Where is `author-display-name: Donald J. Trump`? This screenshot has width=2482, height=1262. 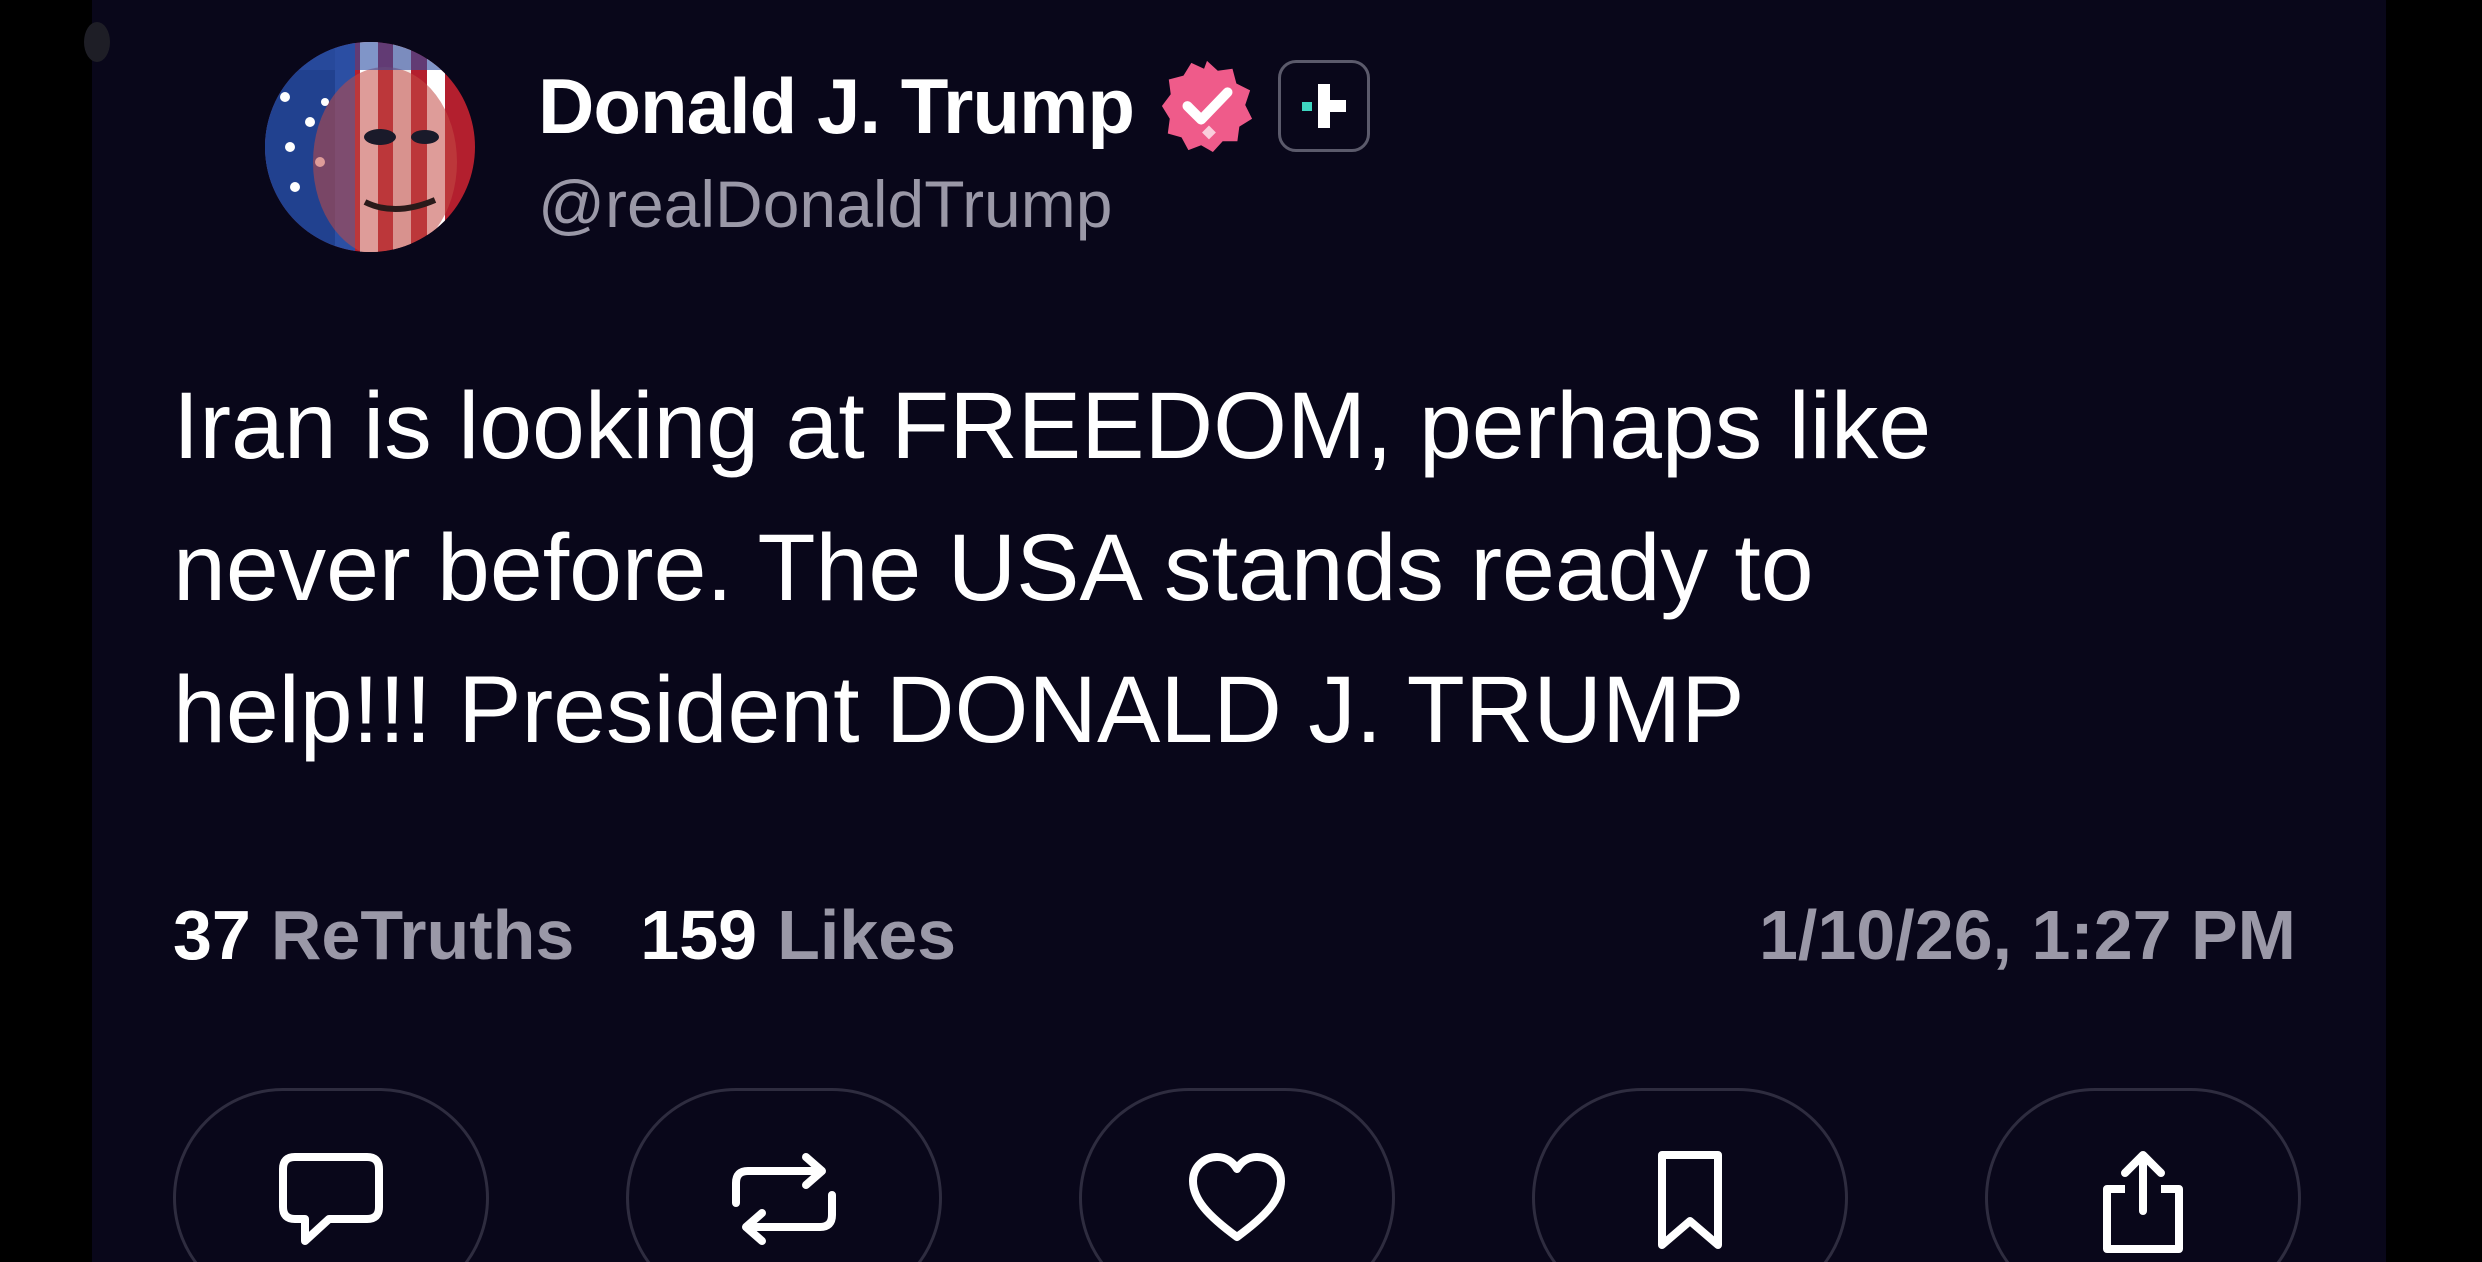
author-display-name: Donald J. Trump is located at coordinates (836, 106).